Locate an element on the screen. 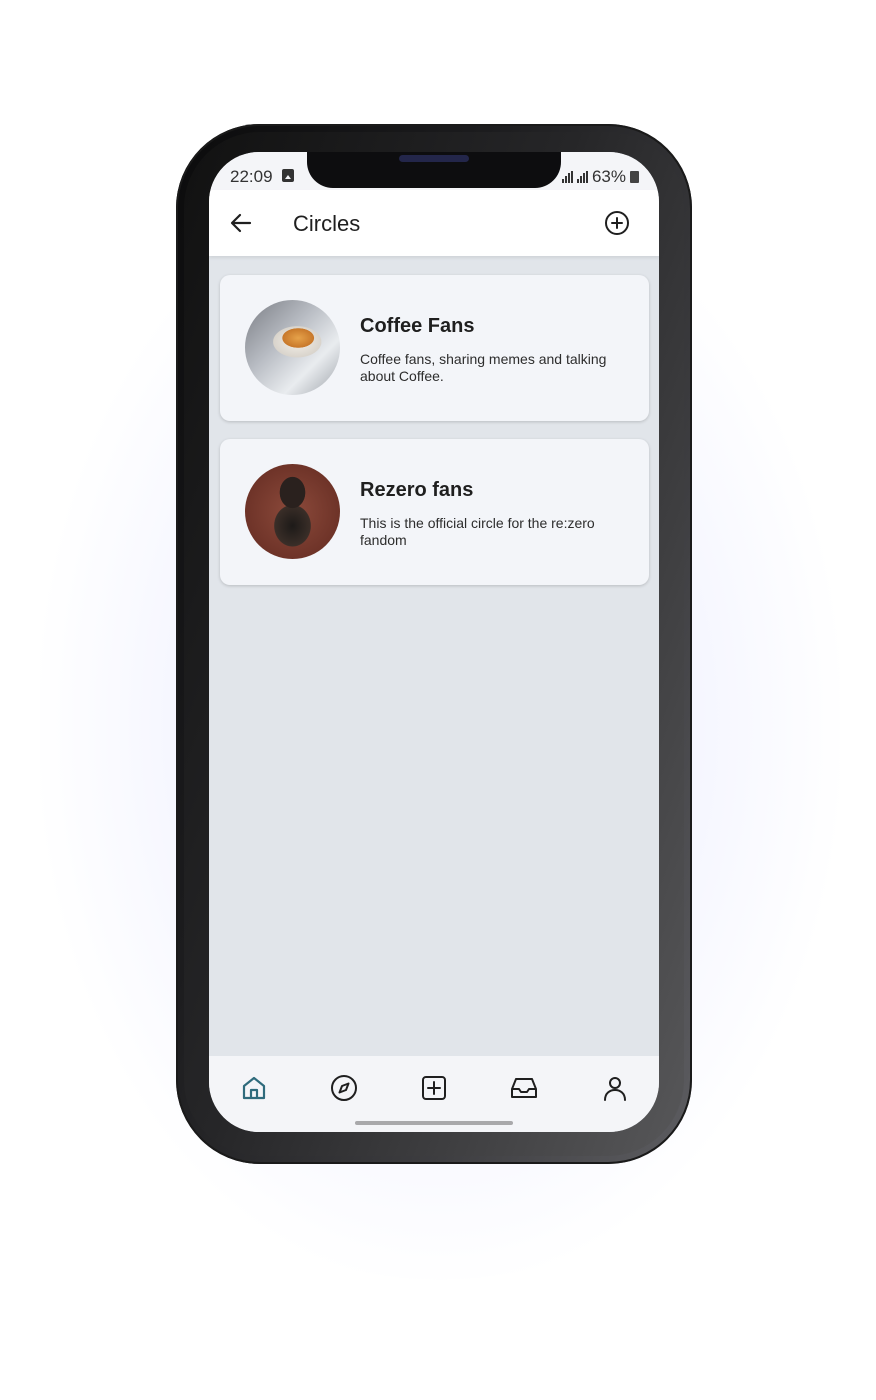  speaker-grille is located at coordinates (434, 158).